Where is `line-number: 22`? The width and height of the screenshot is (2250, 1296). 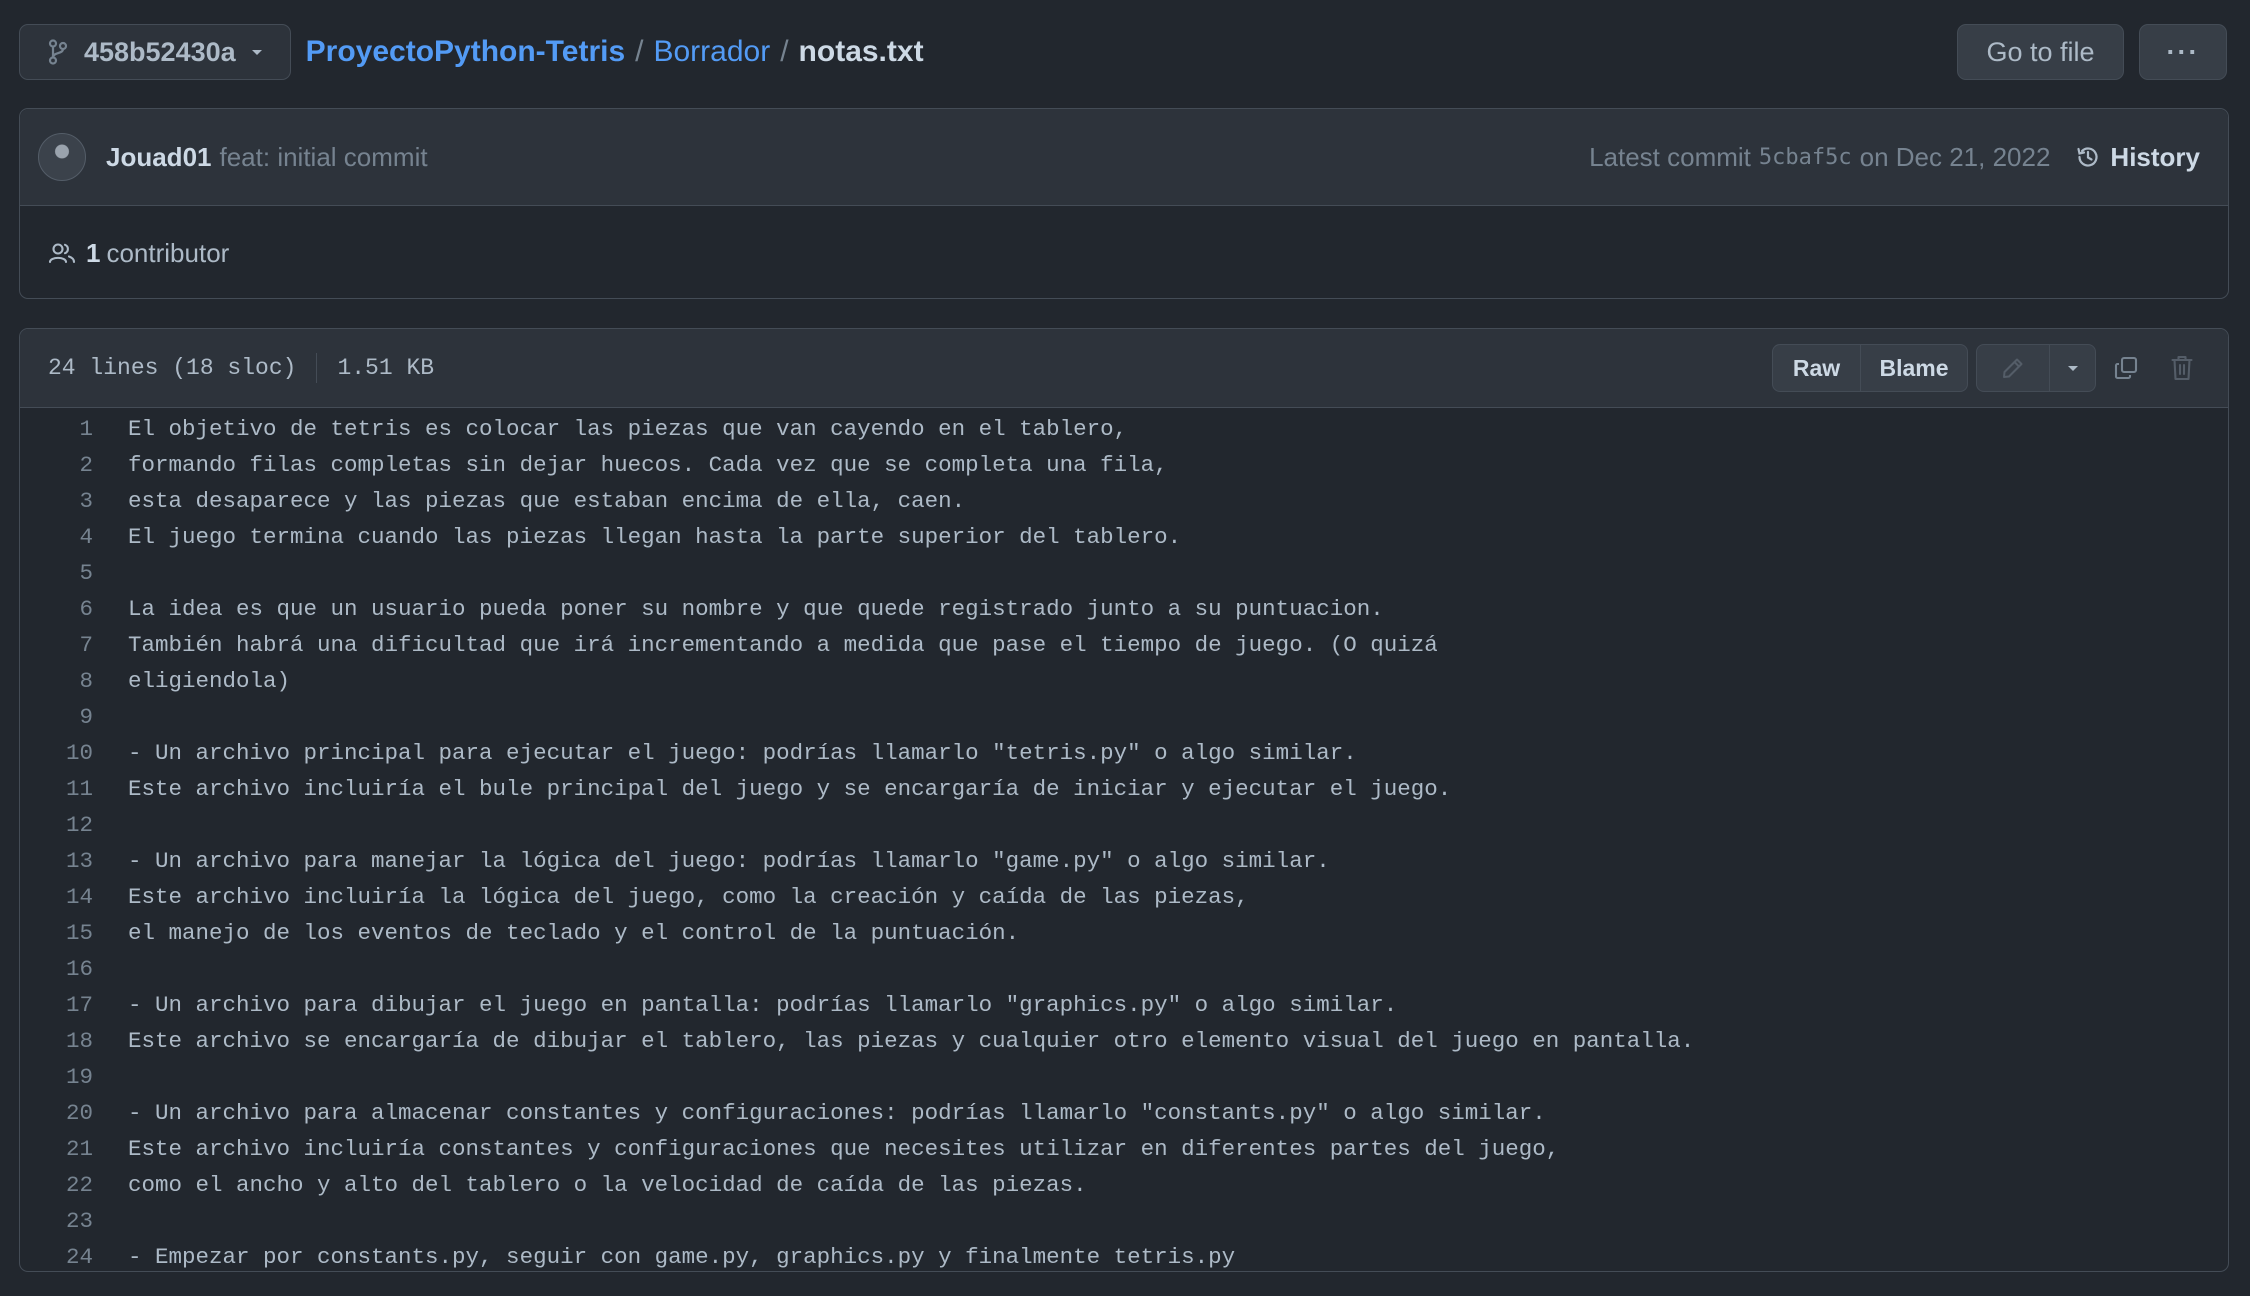
line-number: 22 is located at coordinates (56, 1185).